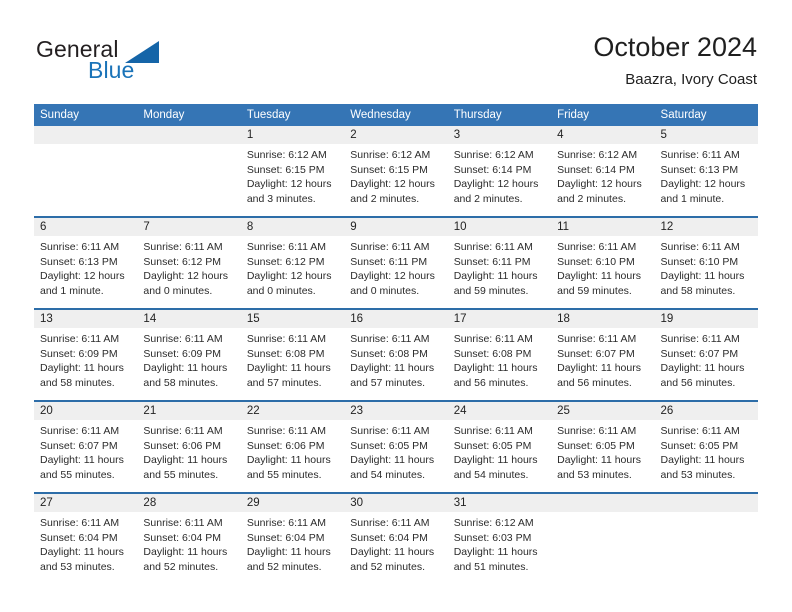 The height and width of the screenshot is (612, 792). Describe the element at coordinates (389, 169) in the screenshot. I see `day-info-line: Sunset: 6:15 PM` at that location.